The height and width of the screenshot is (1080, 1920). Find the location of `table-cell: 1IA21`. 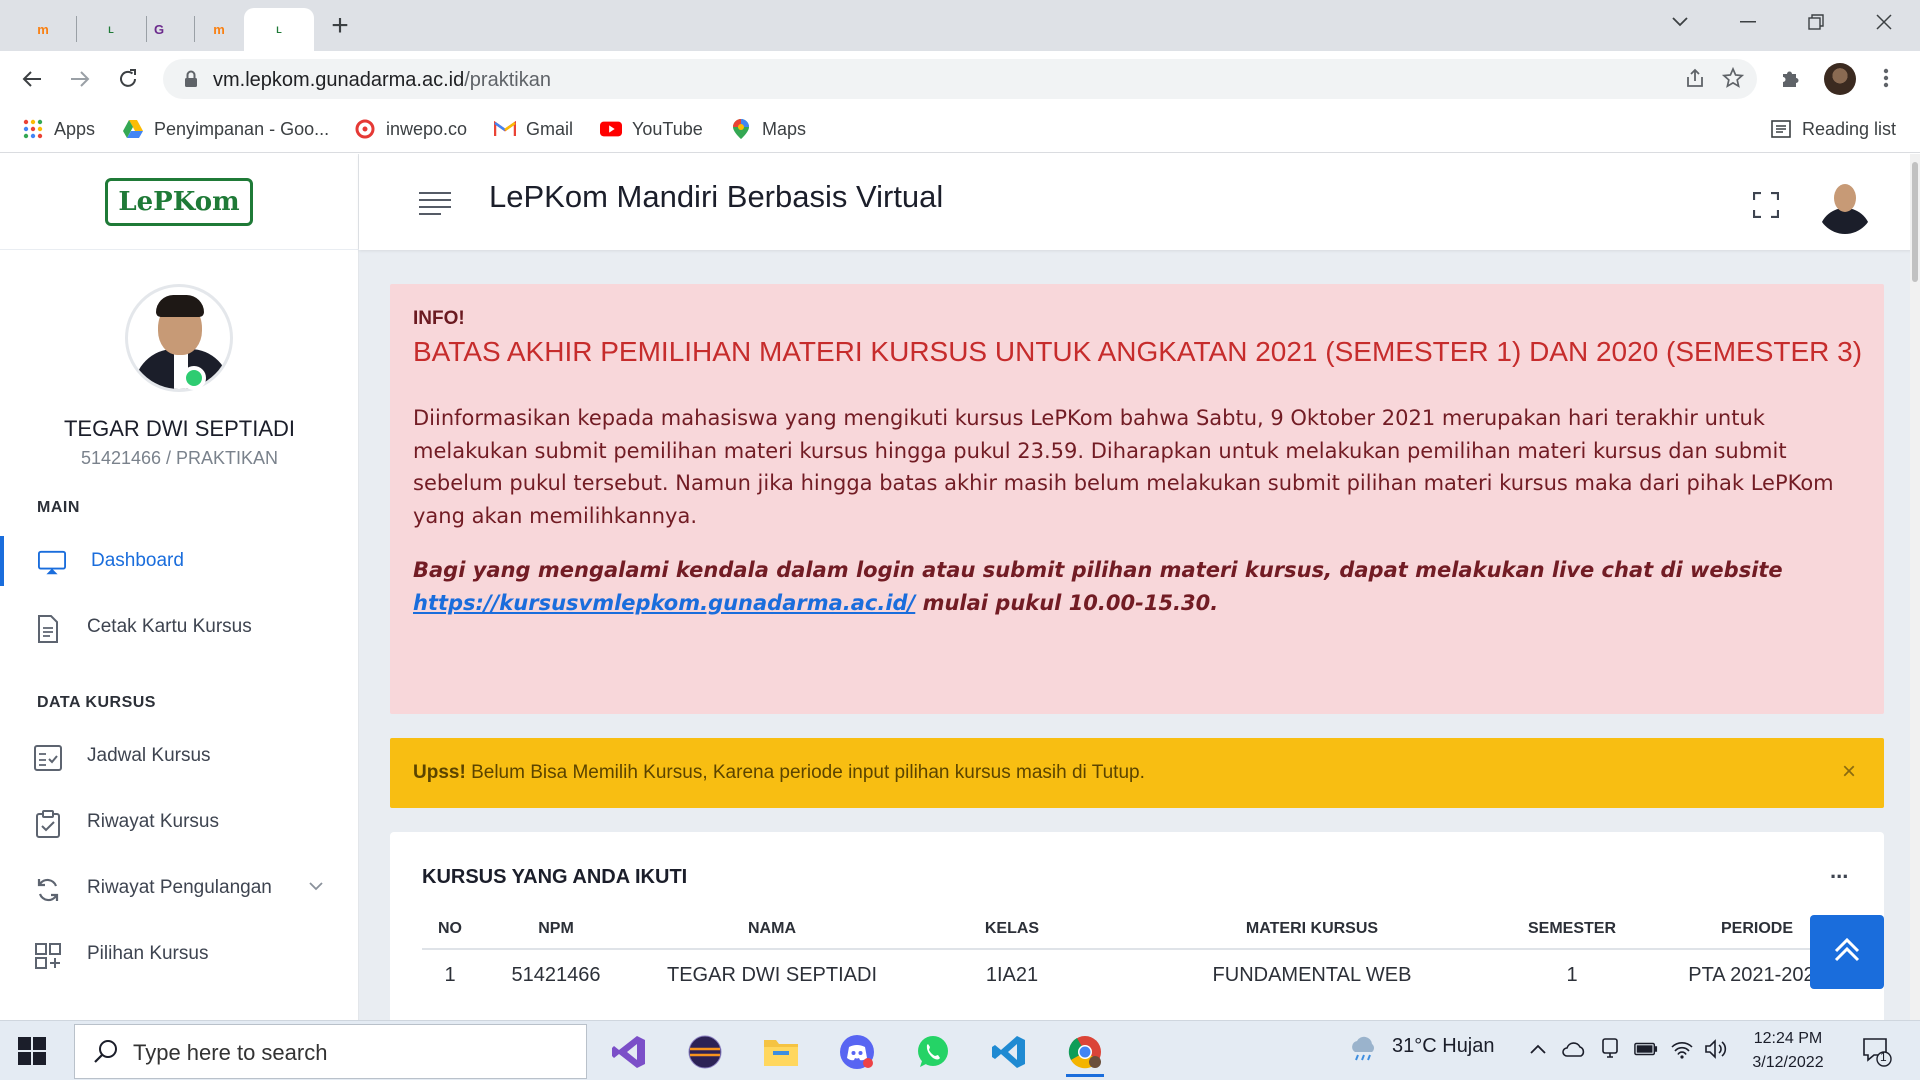

table-cell: 1IA21 is located at coordinates (1012, 975).